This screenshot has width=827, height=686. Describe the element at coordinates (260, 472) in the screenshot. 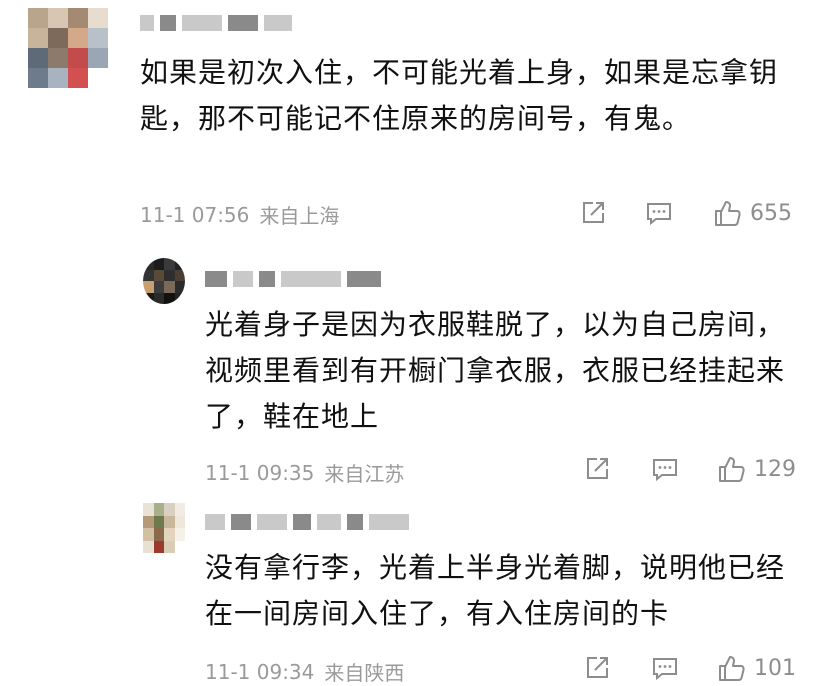

I see `comment-time: 11-1 09:35` at that location.